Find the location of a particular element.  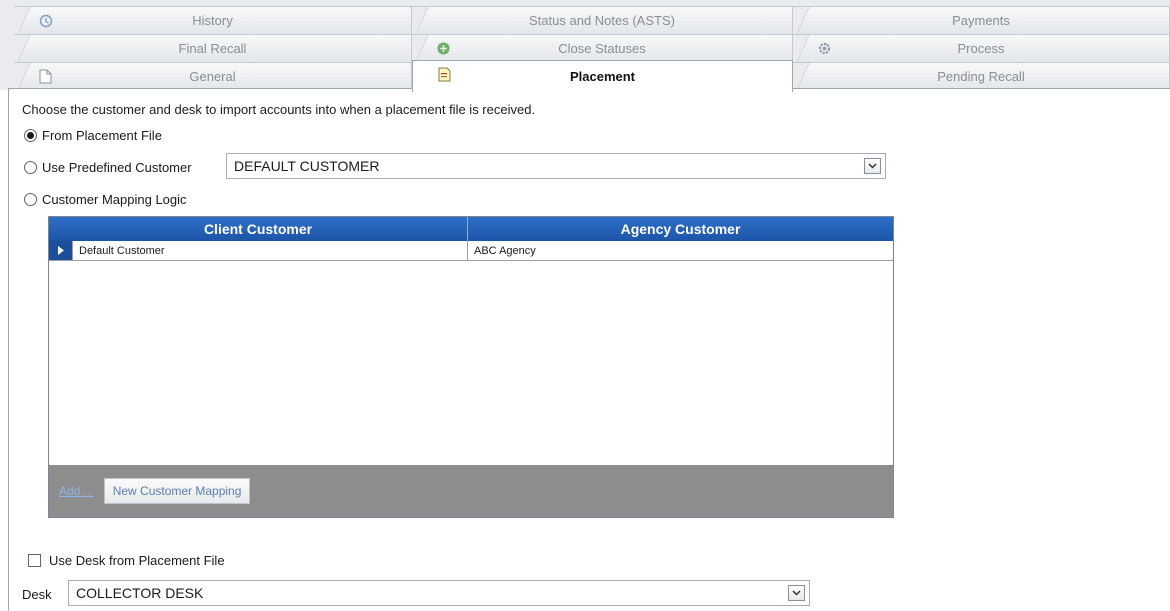

radio-button-selected is located at coordinates (30, 135).